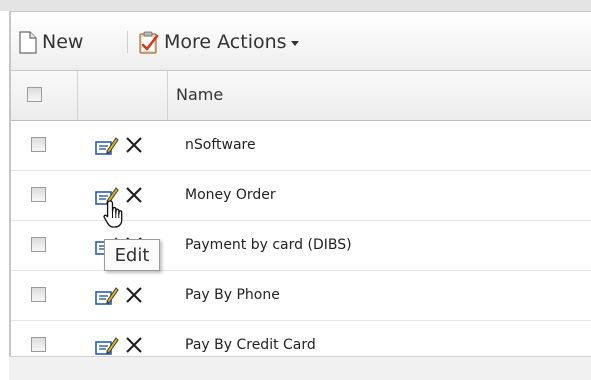 This screenshot has height=380, width=591. Describe the element at coordinates (301, 146) in the screenshot. I see `table-row: nSoftware` at that location.